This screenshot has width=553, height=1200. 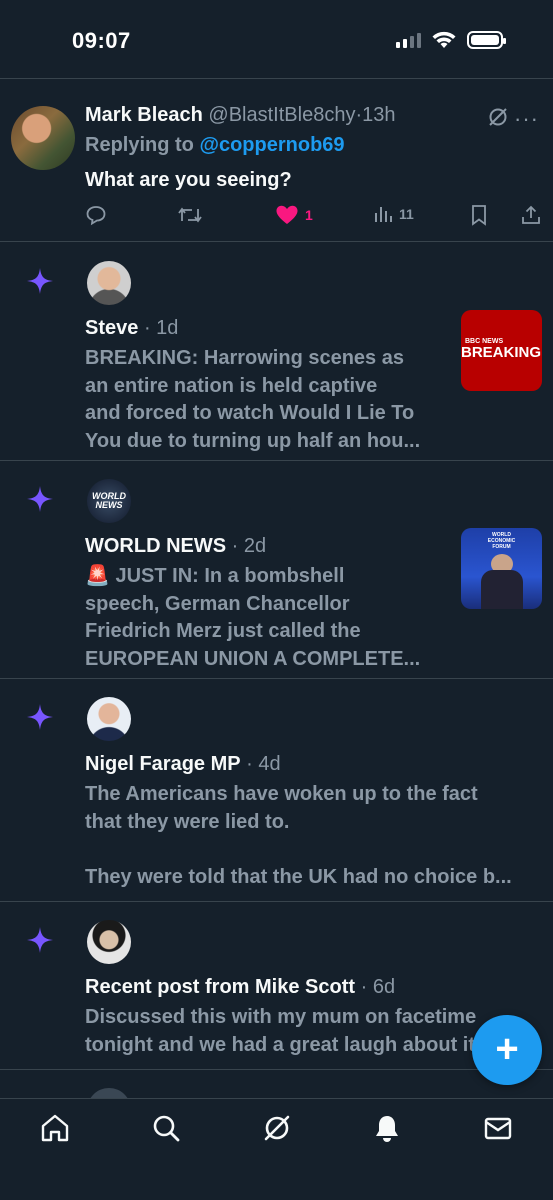 I want to click on notification-title: WORLD NEWS · 2d, so click(x=176, y=546).